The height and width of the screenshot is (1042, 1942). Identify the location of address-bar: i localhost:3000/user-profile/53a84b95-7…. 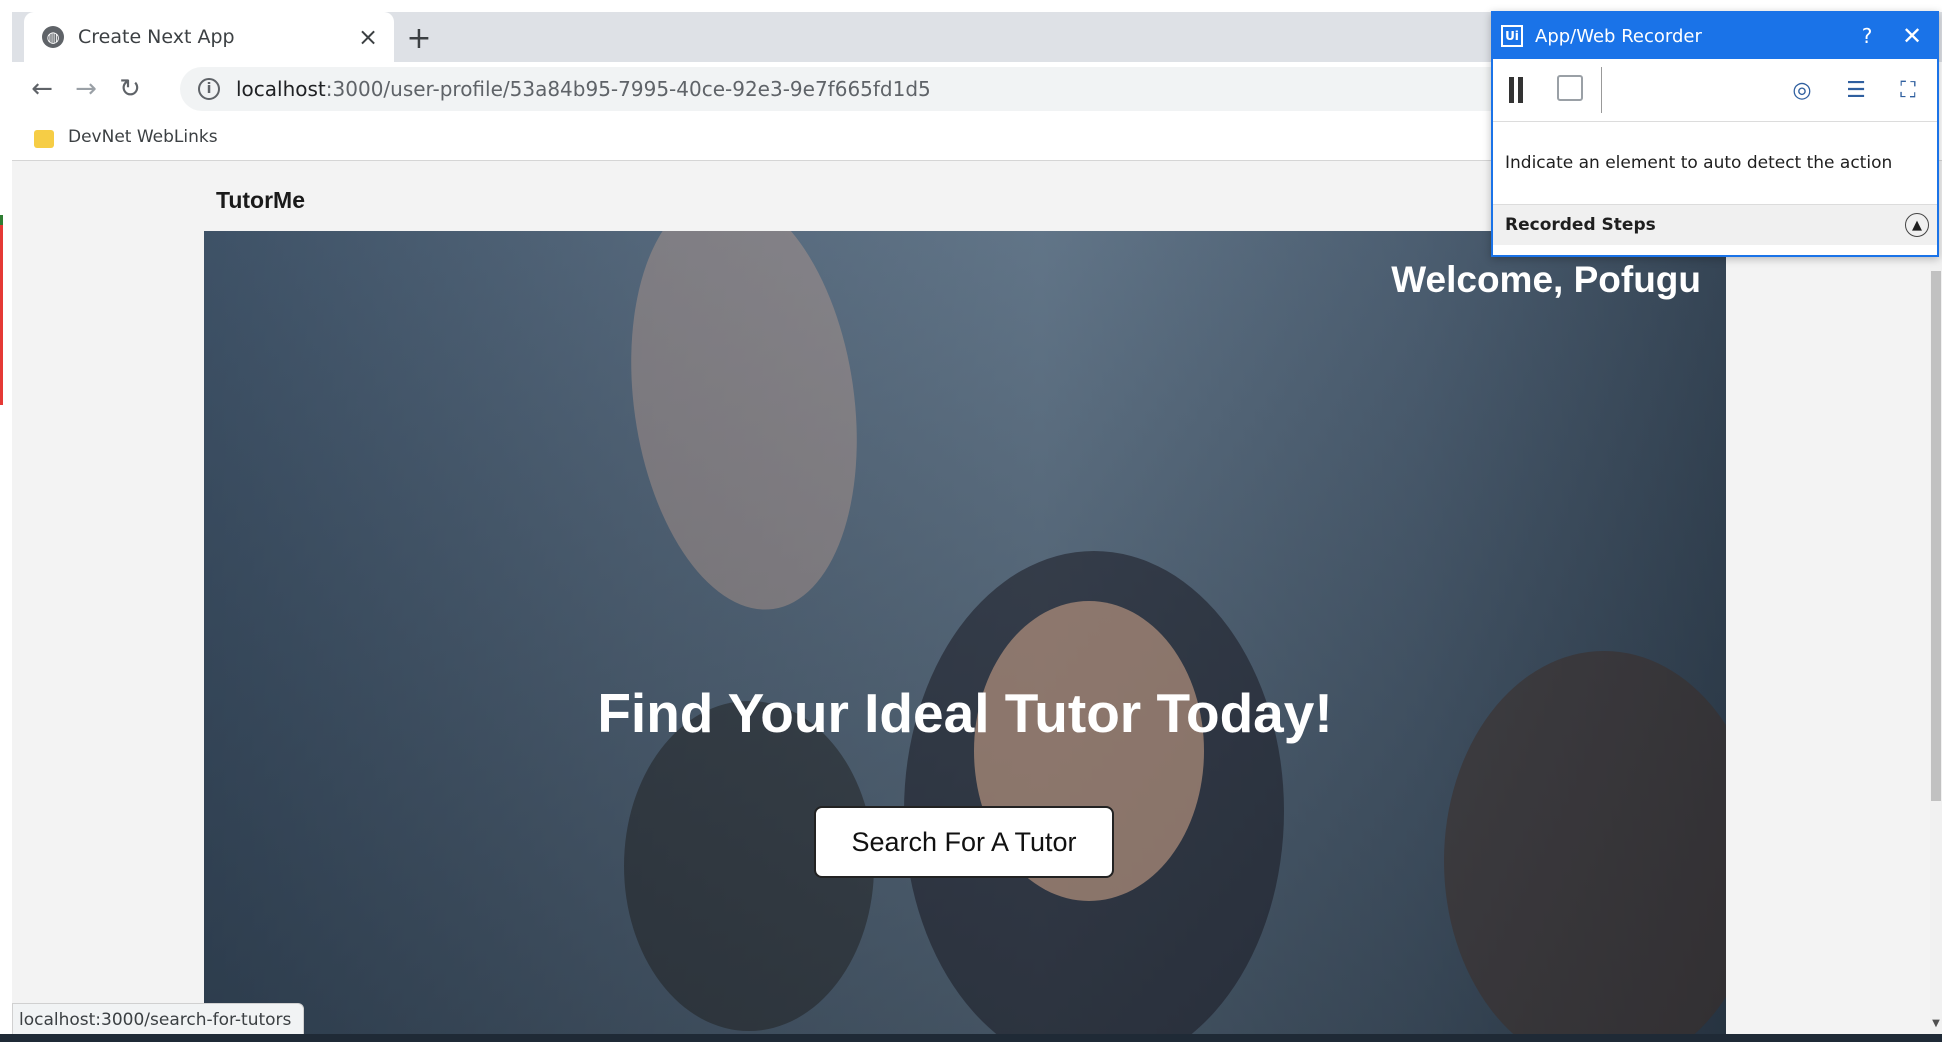
(850, 89).